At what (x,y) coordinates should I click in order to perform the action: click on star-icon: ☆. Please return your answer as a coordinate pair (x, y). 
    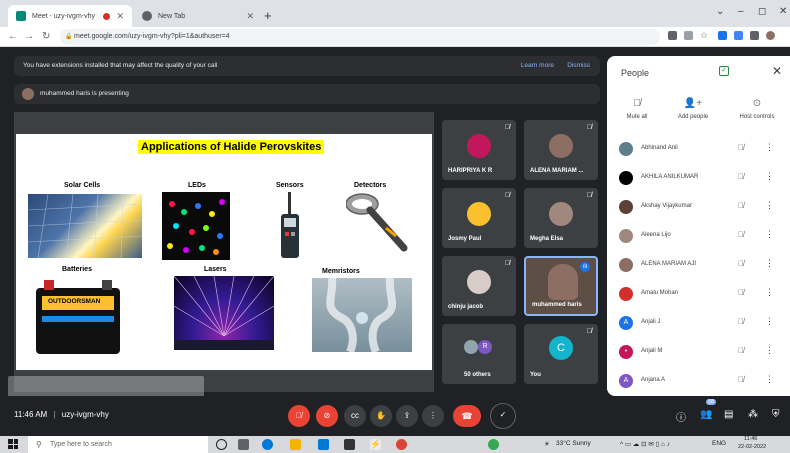
    Looking at the image, I should click on (704, 35).